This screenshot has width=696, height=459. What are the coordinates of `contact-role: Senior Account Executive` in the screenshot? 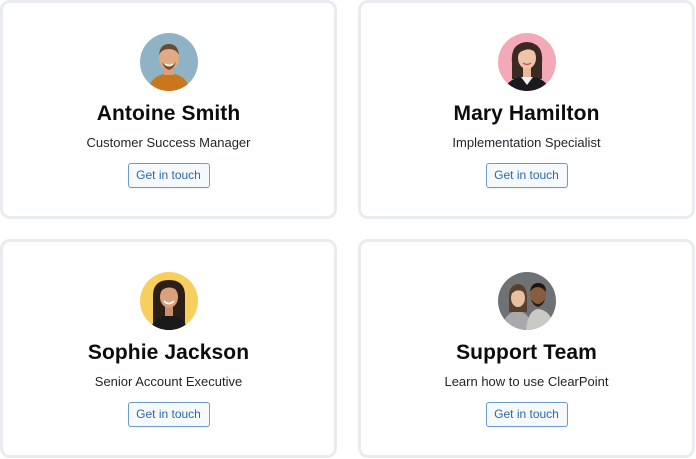 It's located at (168, 381).